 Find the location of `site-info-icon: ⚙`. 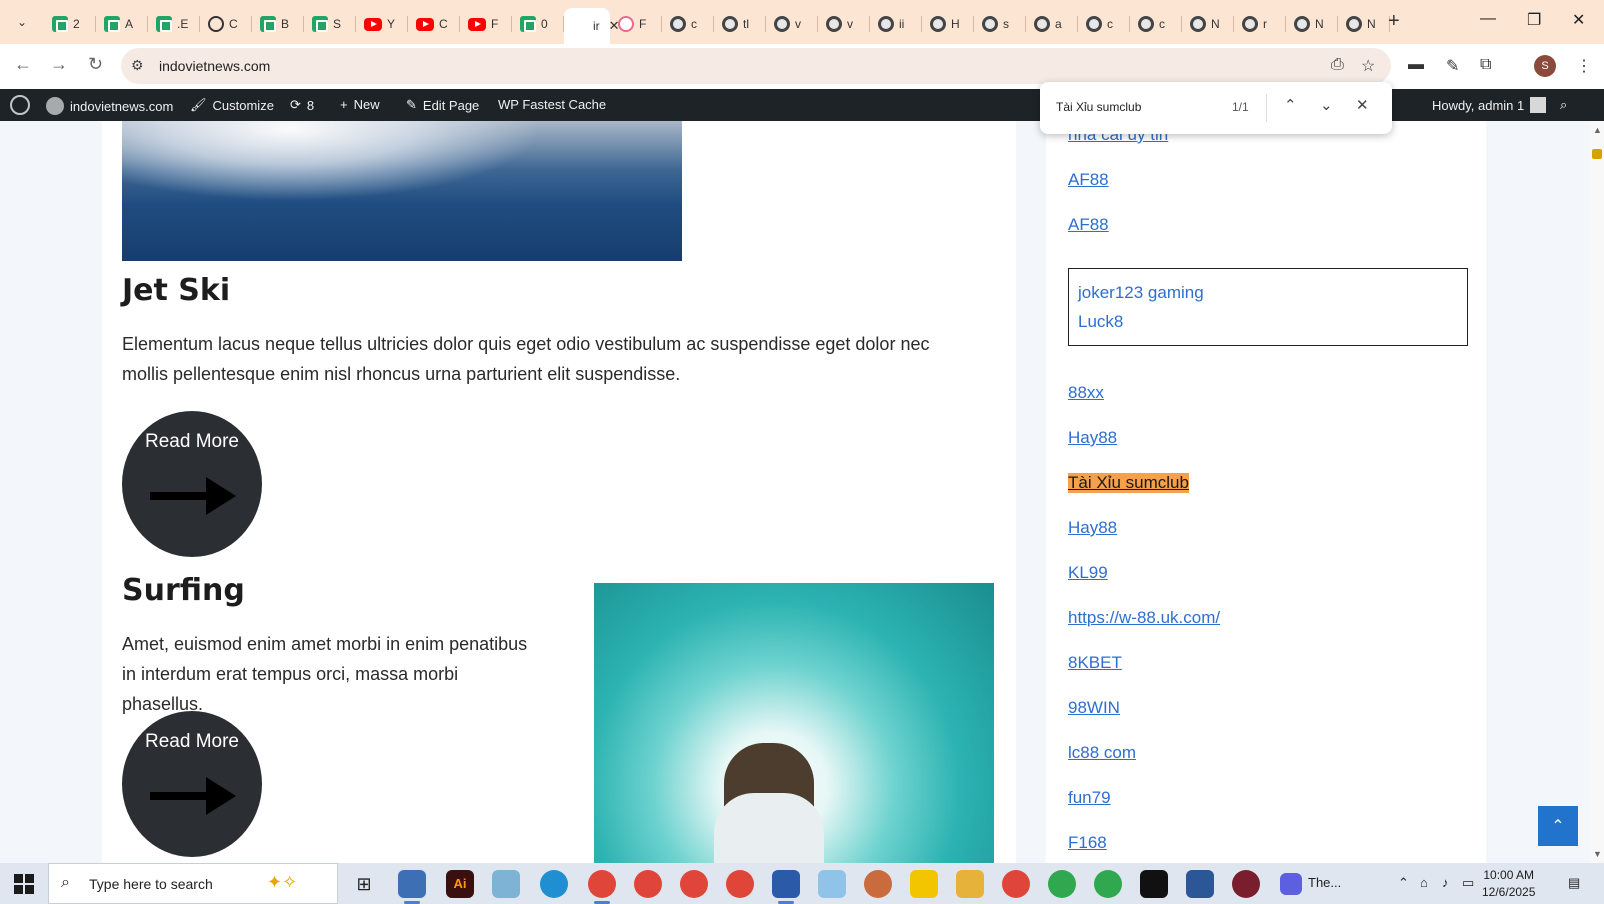

site-info-icon: ⚙ is located at coordinates (137, 65).